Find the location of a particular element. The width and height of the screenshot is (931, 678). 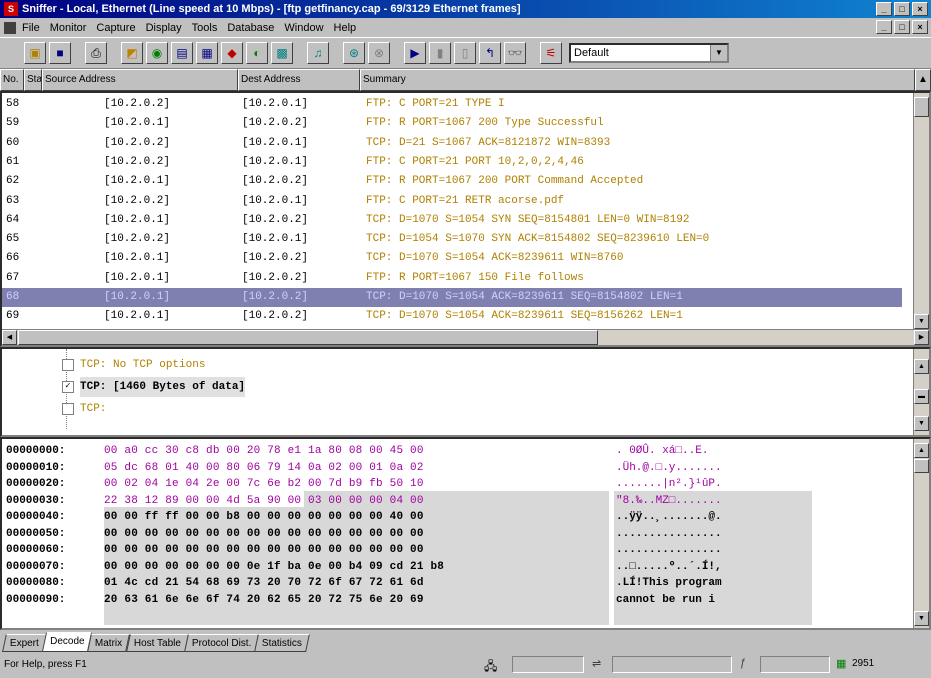

column-status: Status is located at coordinates (33, 80).